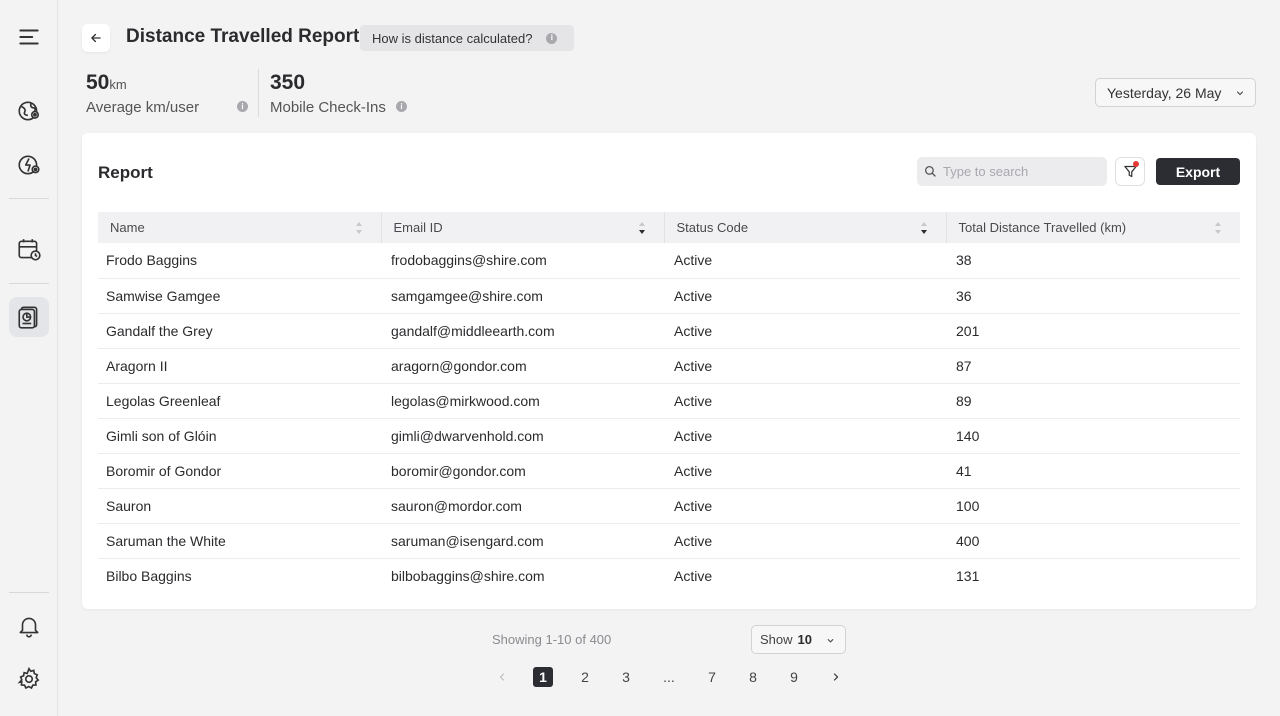  I want to click on sidebar, so click(29, 358).